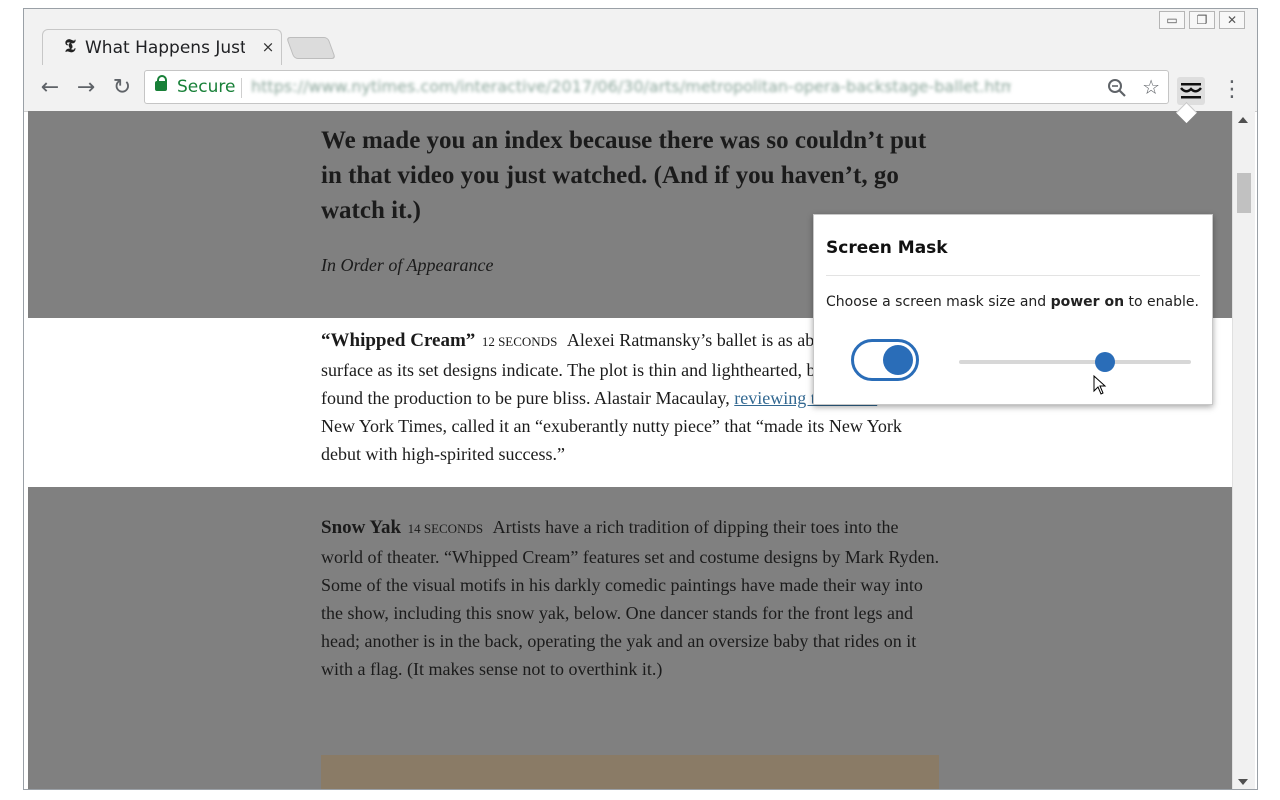  Describe the element at coordinates (630, 772) in the screenshot. I see `snow-yak-image` at that location.